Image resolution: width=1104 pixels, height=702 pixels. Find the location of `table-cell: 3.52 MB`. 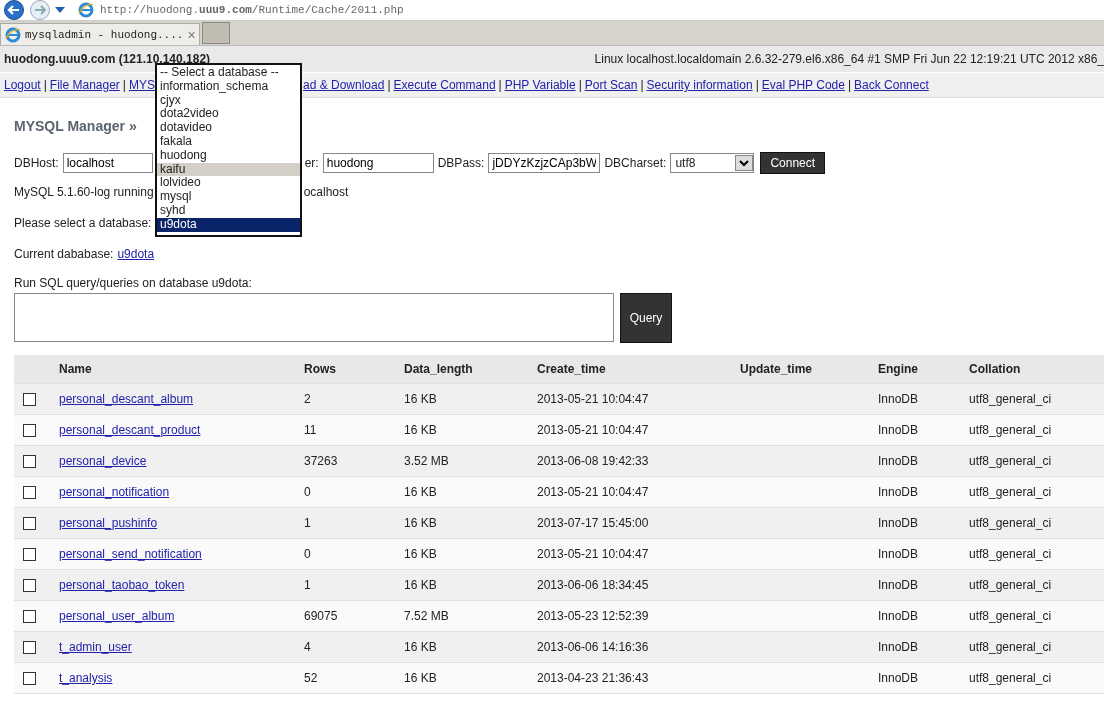

table-cell: 3.52 MB is located at coordinates (426, 461).